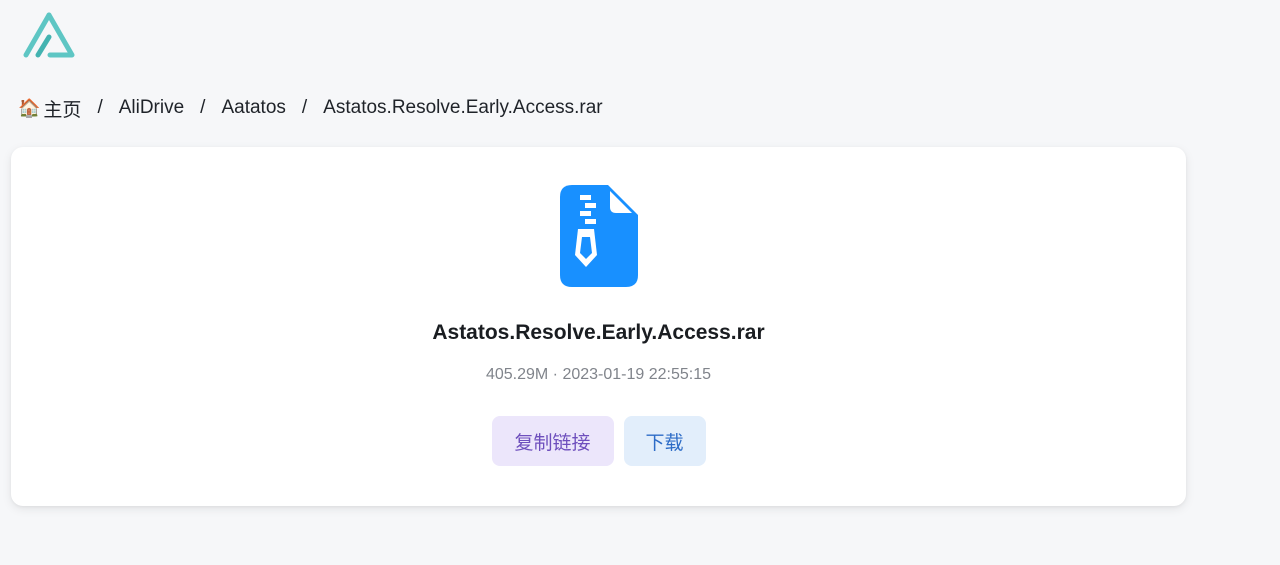  Describe the element at coordinates (599, 236) in the screenshot. I see `zip-file-icon` at that location.